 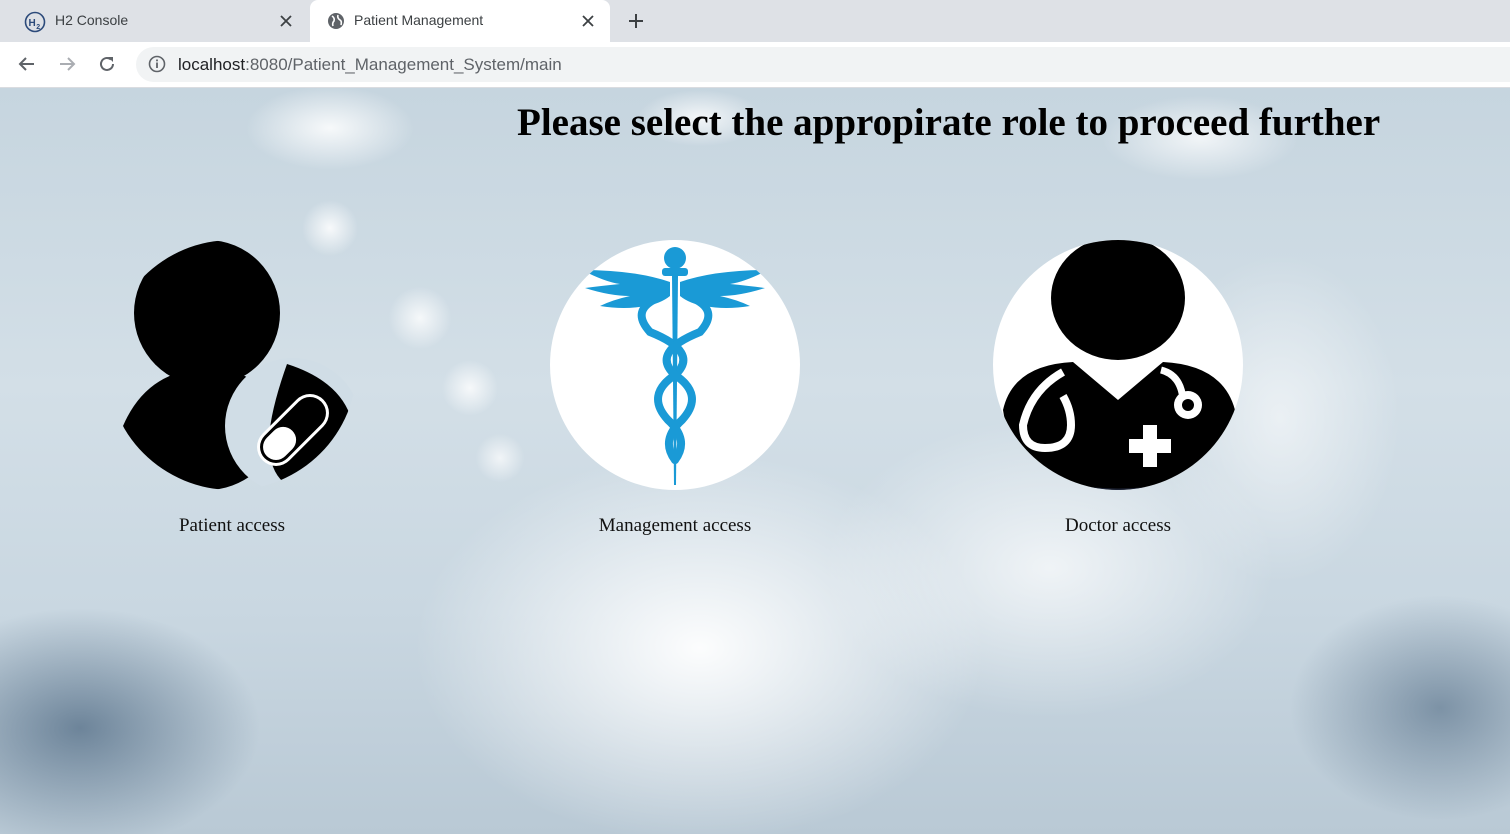 I want to click on back-button, so click(x=27, y=64).